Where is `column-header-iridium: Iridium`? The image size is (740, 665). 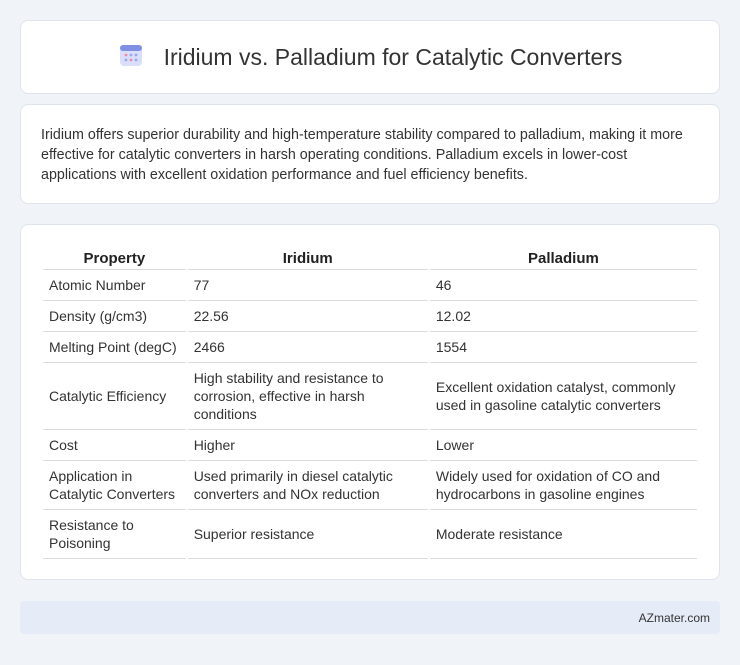
column-header-iridium: Iridium is located at coordinates (307, 257).